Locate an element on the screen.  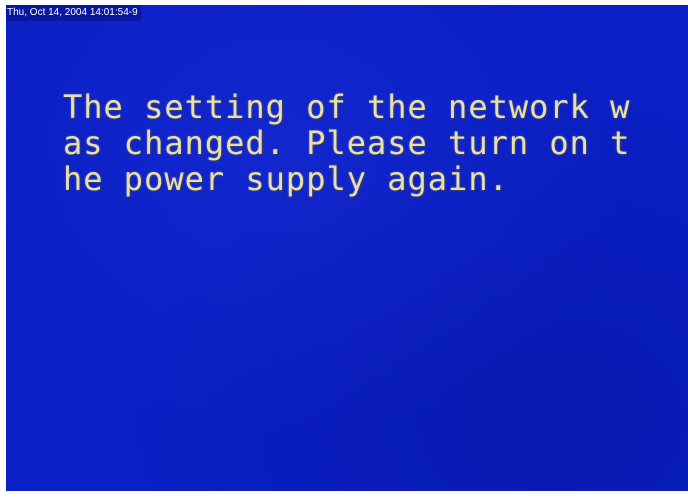
message-line-1: The setting of the network w is located at coordinates (347, 107).